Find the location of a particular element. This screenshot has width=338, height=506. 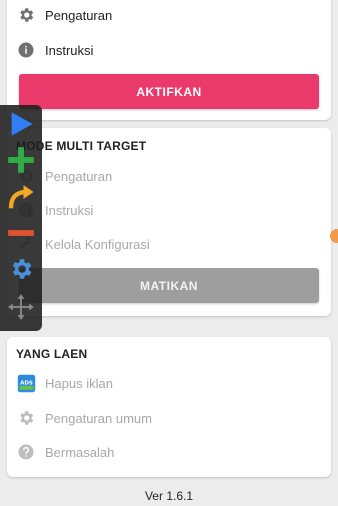

play-icon is located at coordinates (21, 126).